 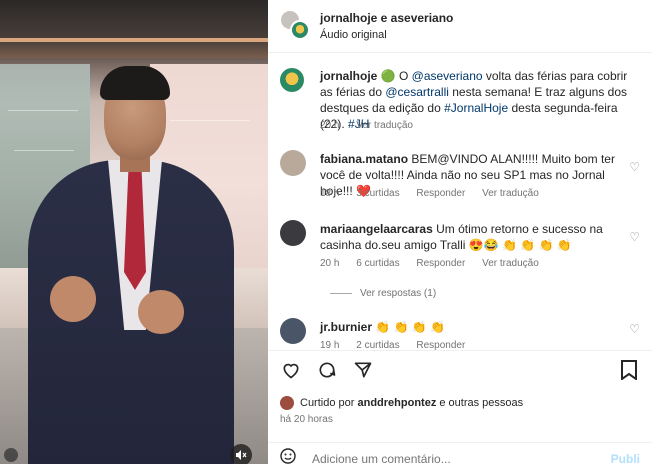 What do you see at coordinates (479, 327) in the screenshot?
I see `comment: jr.burnier 👏 👏 👏 👏` at bounding box center [479, 327].